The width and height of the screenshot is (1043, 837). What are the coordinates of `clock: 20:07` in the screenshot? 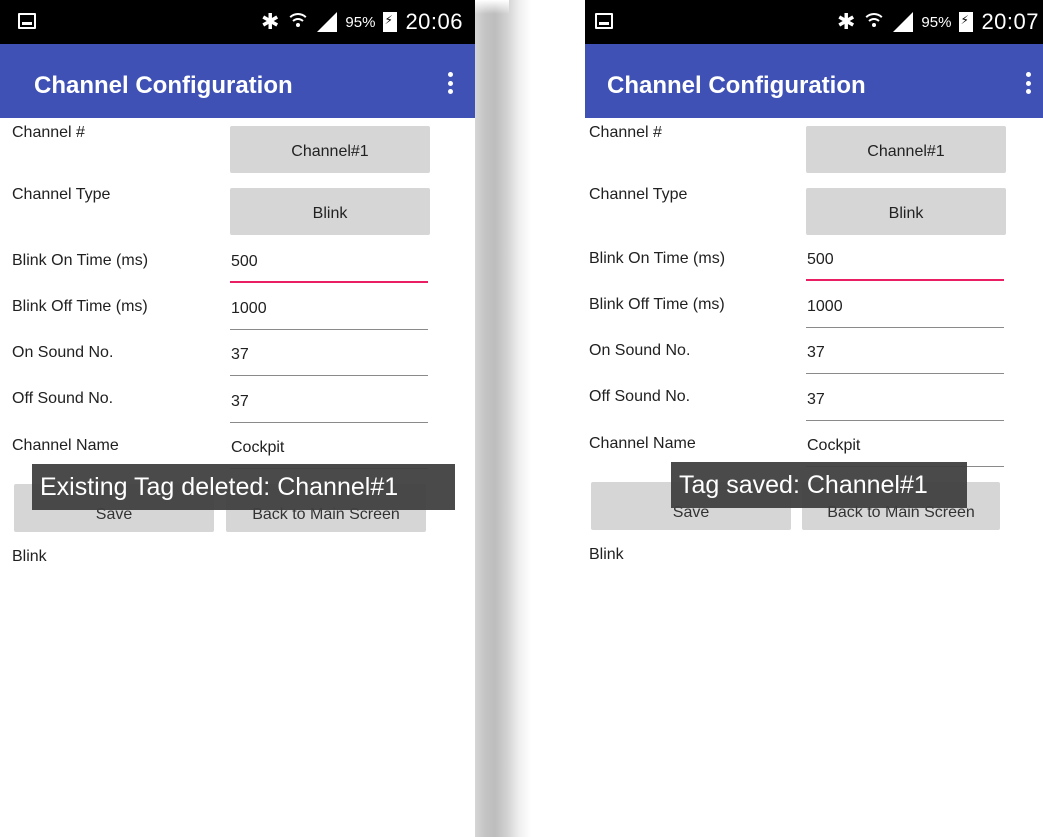 It's located at (1010, 21).